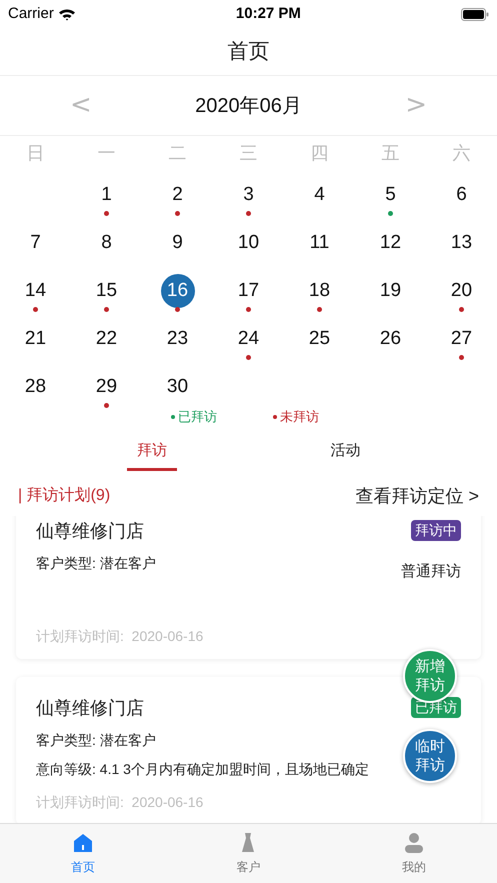 This screenshot has width=497, height=883. Describe the element at coordinates (391, 195) in the screenshot. I see `calendar-day: 5` at that location.